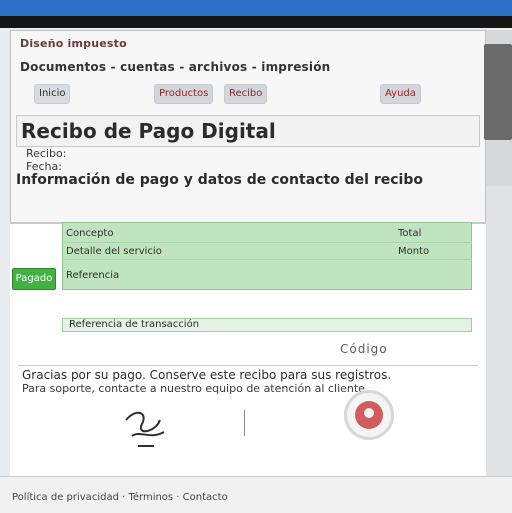 The height and width of the screenshot is (513, 512). I want to click on seal-icon, so click(369, 415).